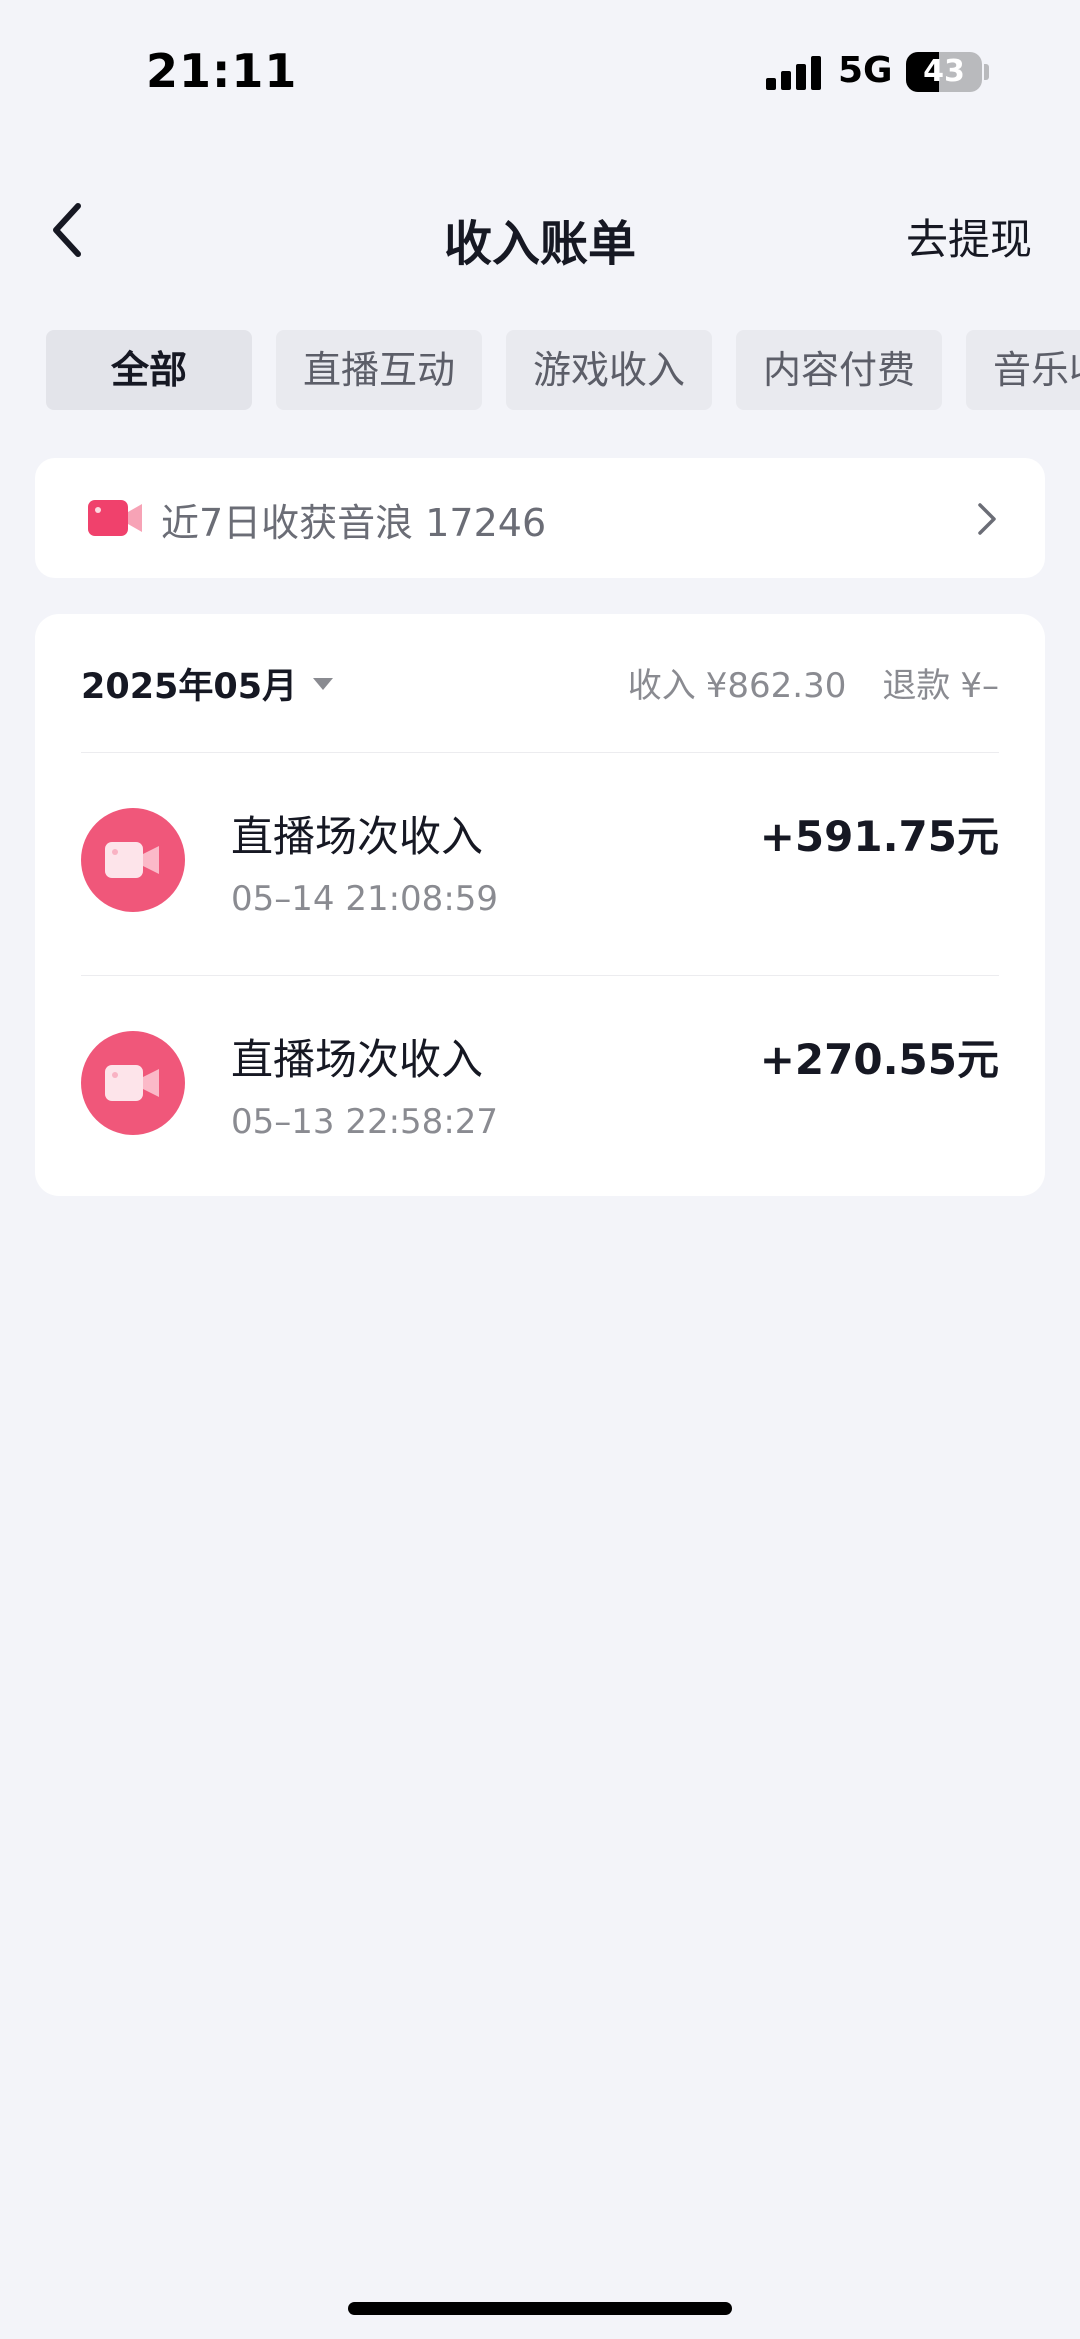 The width and height of the screenshot is (1080, 2339). What do you see at coordinates (540, 864) in the screenshot?
I see `bill-row: 直播场次收入 05–14 21:08:59 +591.75元` at bounding box center [540, 864].